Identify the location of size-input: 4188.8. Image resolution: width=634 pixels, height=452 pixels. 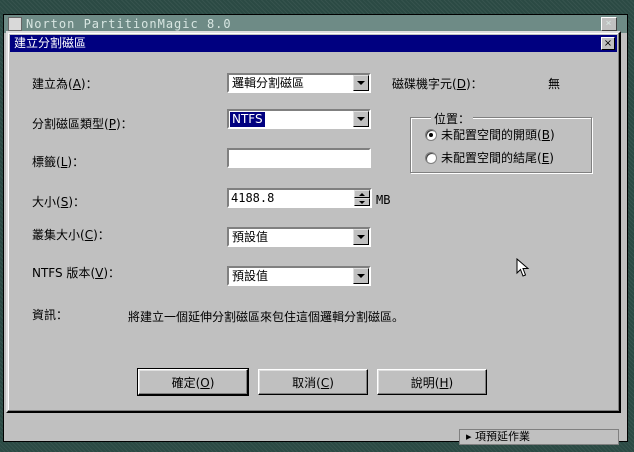
(299, 198).